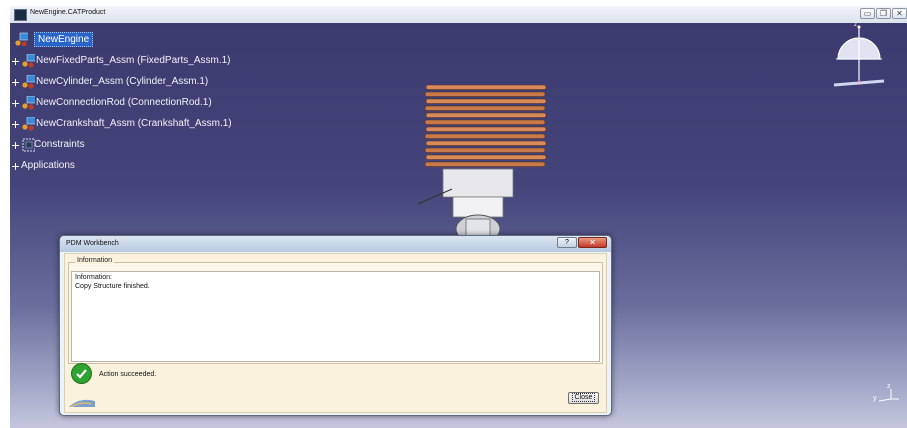  What do you see at coordinates (92, 243) in the screenshot?
I see `dialog-title: PDM Workbench` at bounding box center [92, 243].